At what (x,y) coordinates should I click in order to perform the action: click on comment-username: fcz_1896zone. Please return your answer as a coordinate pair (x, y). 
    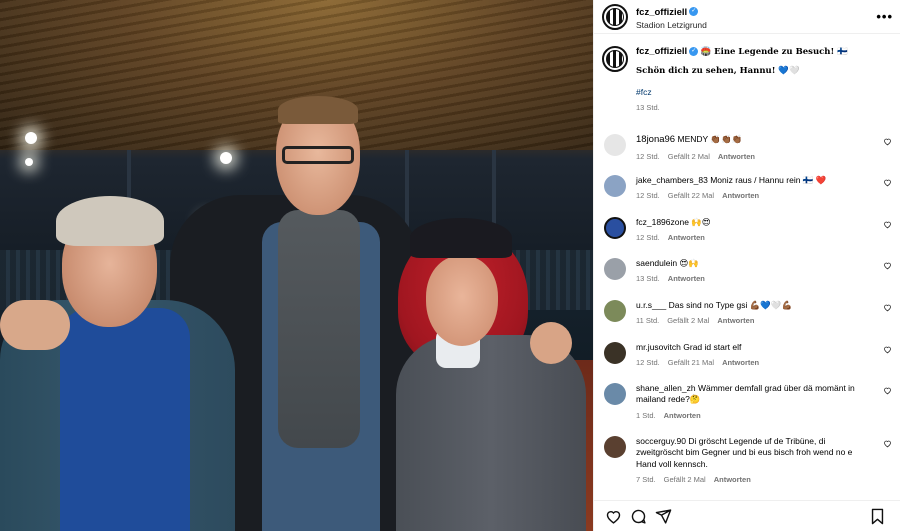
    Looking at the image, I should click on (662, 222).